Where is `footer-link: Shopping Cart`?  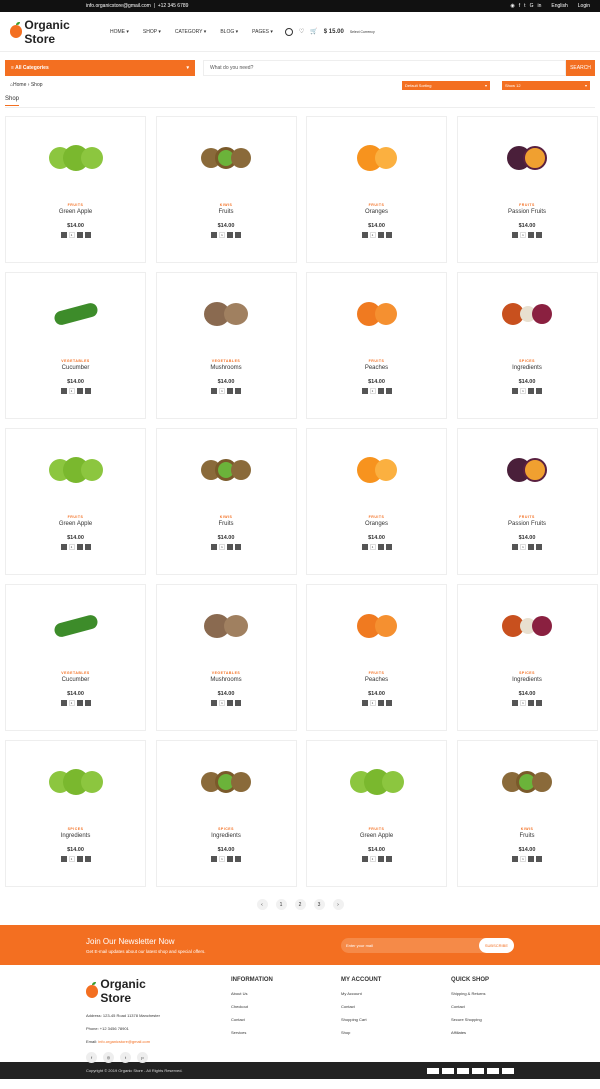
footer-link: Shopping Cart is located at coordinates (396, 1019).